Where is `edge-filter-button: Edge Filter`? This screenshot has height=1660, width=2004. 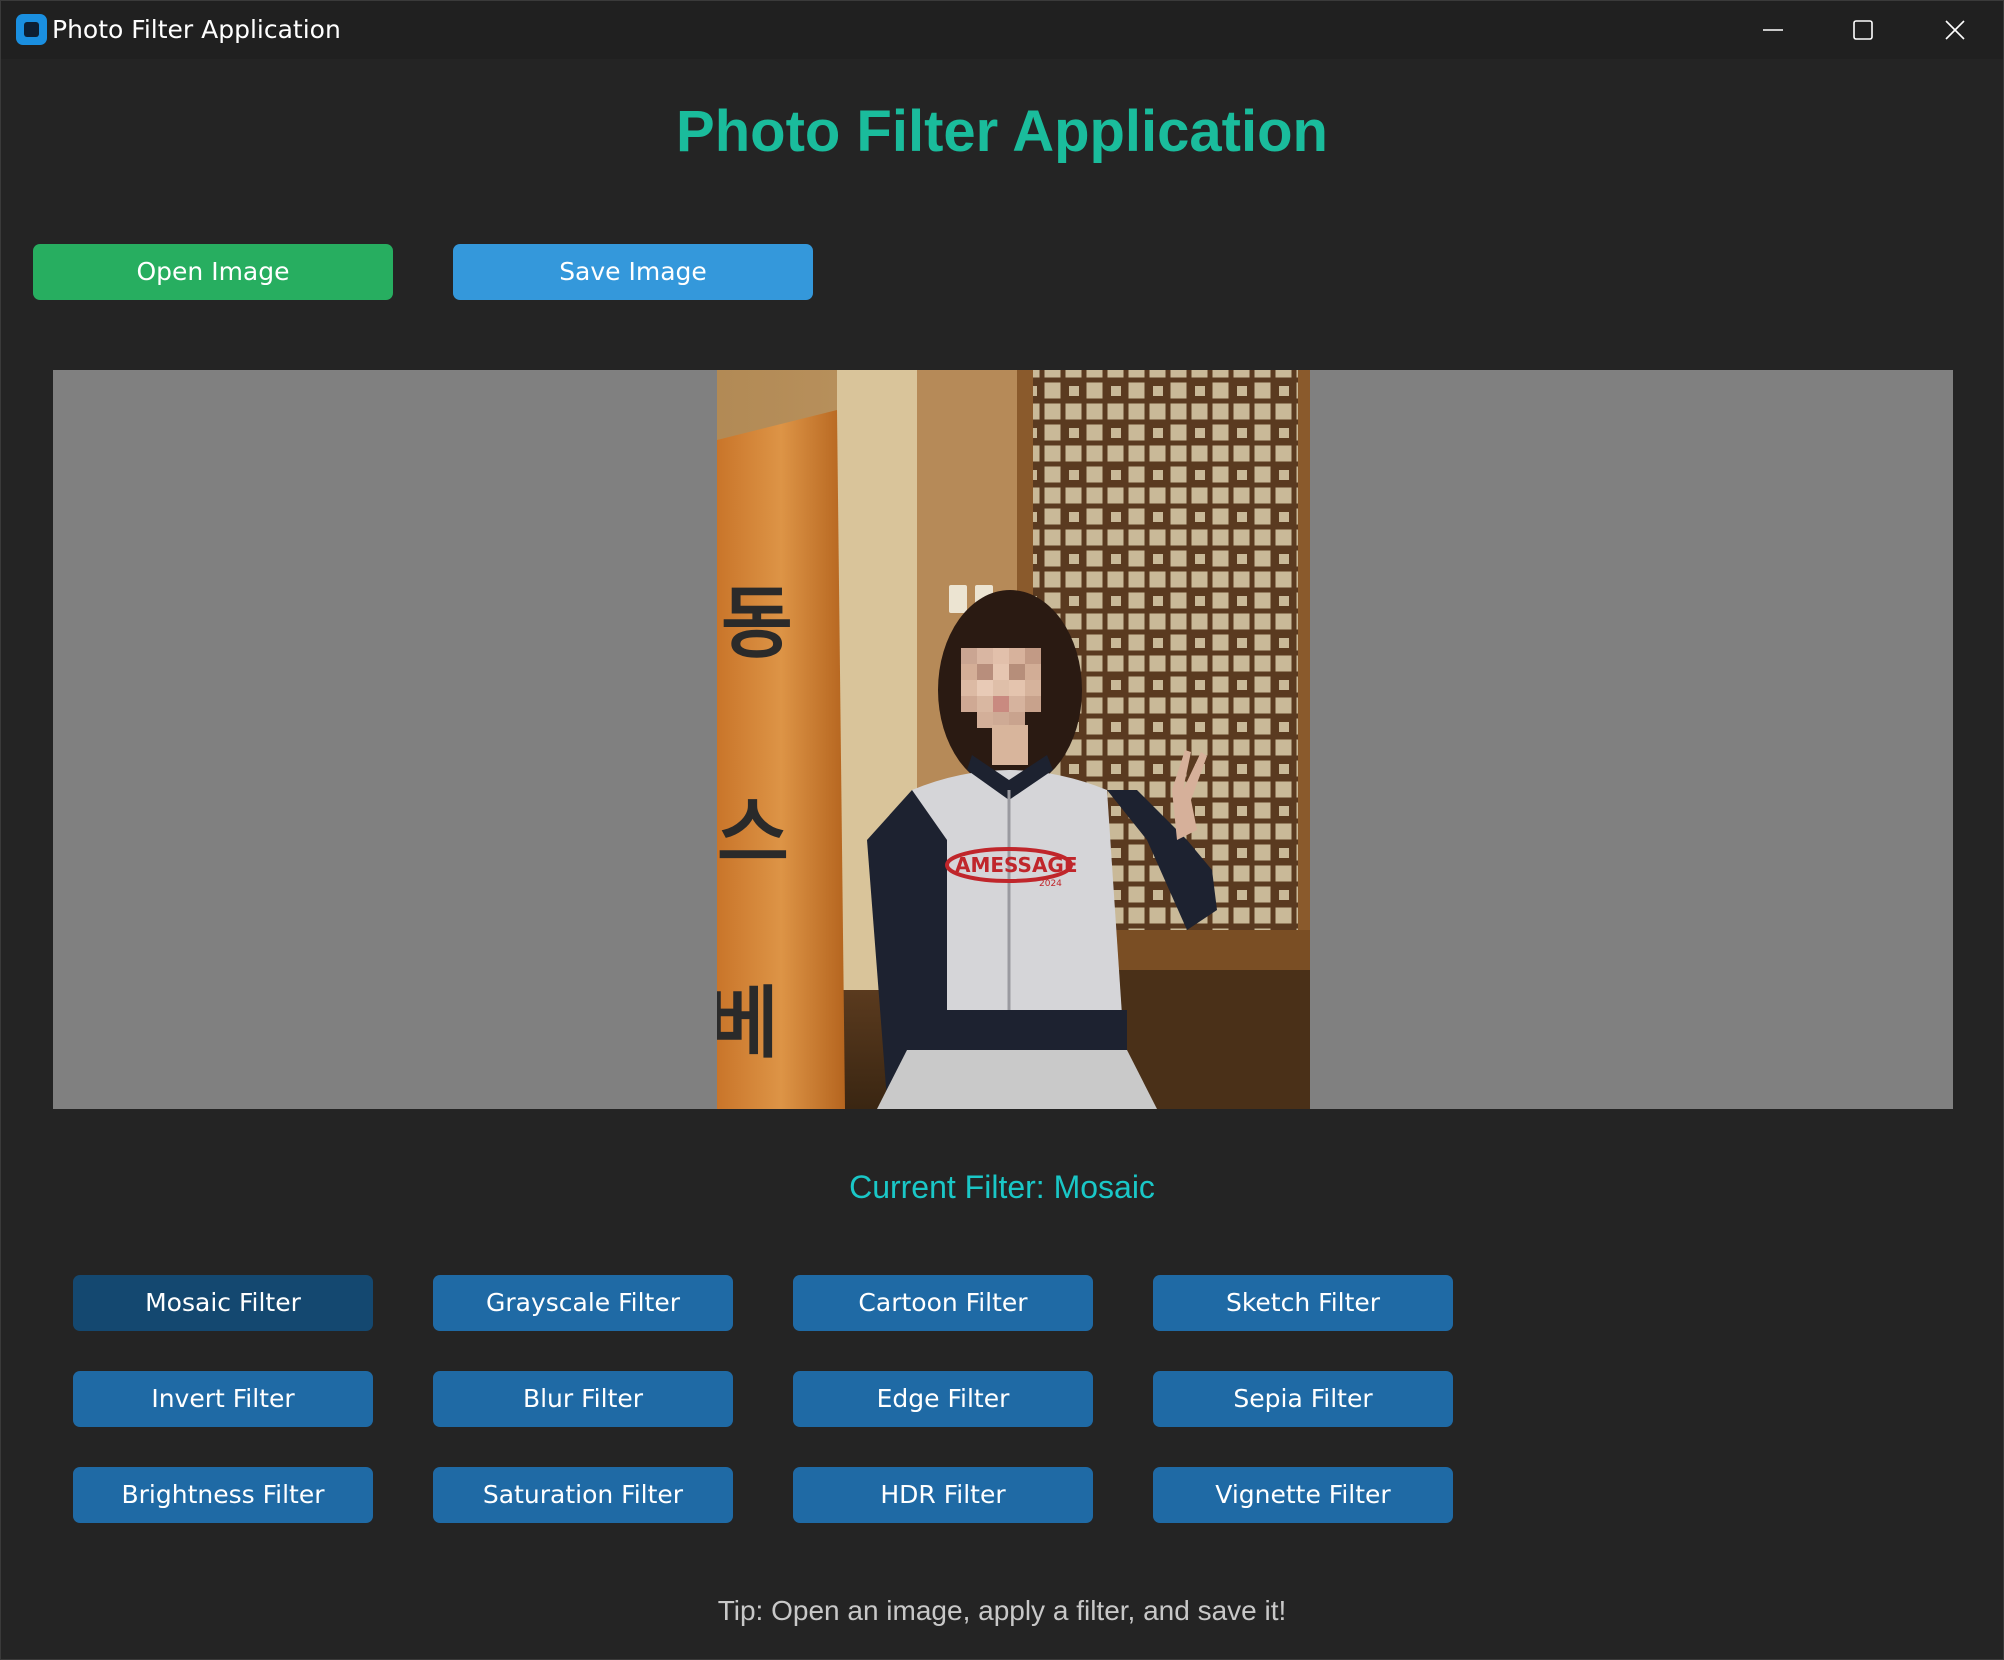
edge-filter-button: Edge Filter is located at coordinates (943, 1399).